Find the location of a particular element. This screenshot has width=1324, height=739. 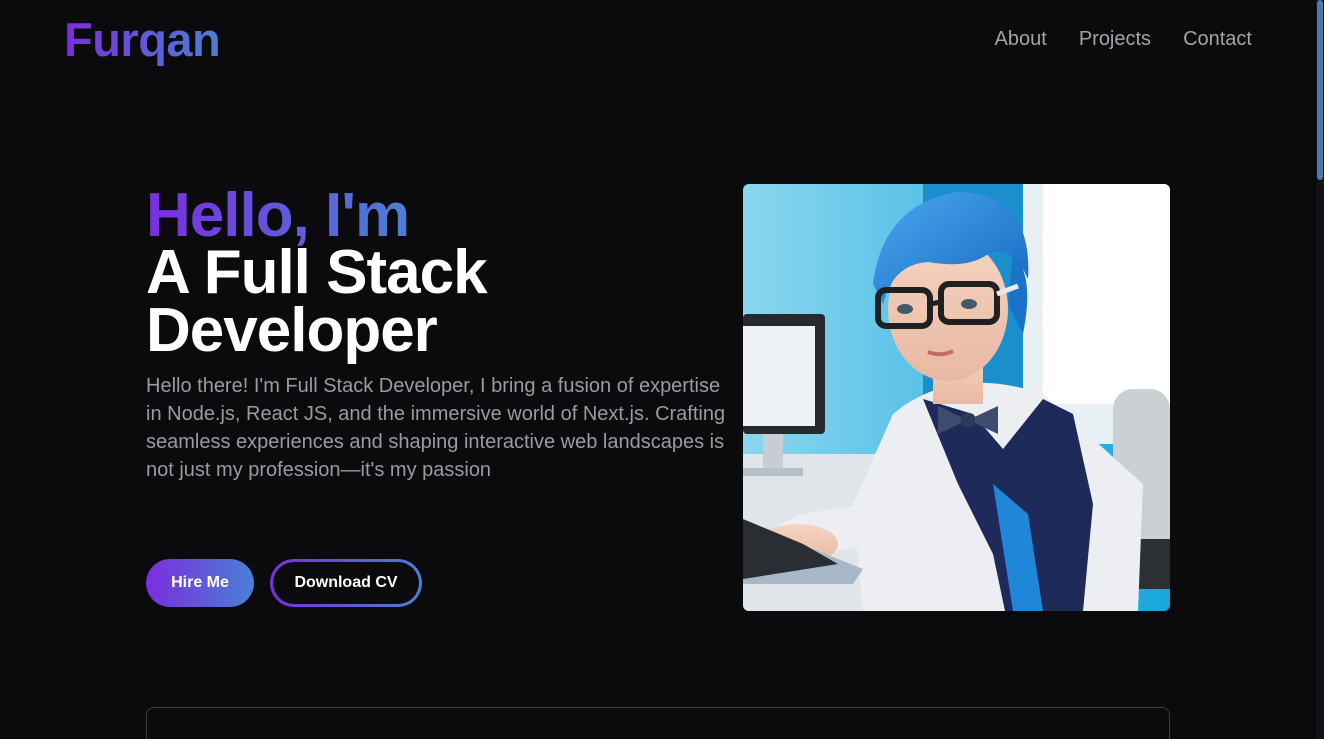

projects-card is located at coordinates (658, 723).